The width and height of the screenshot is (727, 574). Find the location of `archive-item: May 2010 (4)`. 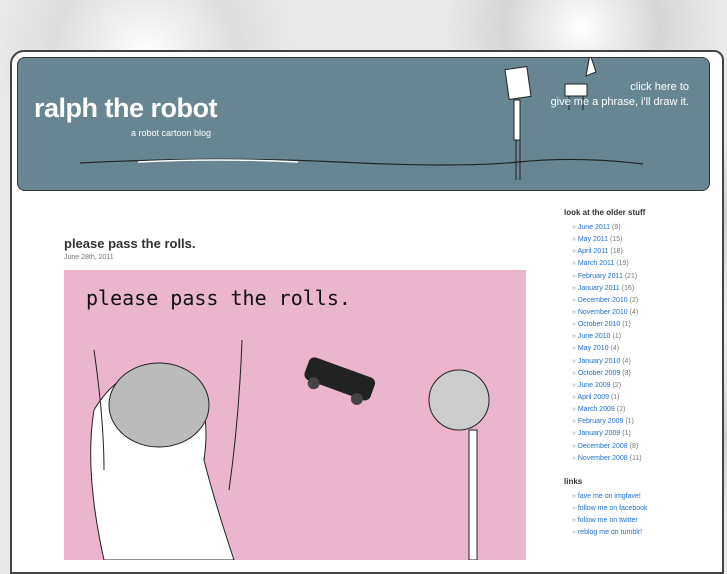

archive-item: May 2010 (4) is located at coordinates (633, 349).